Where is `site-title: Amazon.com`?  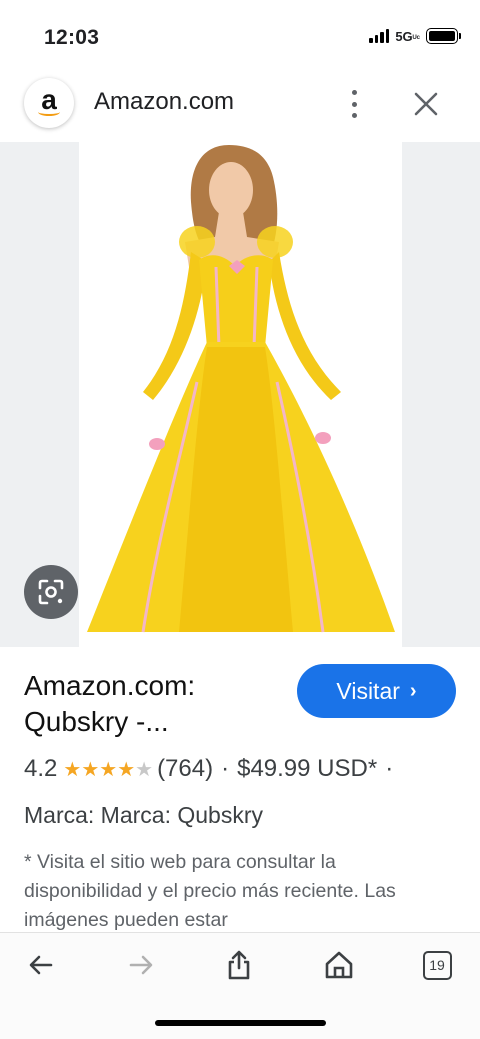
site-title: Amazon.com is located at coordinates (164, 101).